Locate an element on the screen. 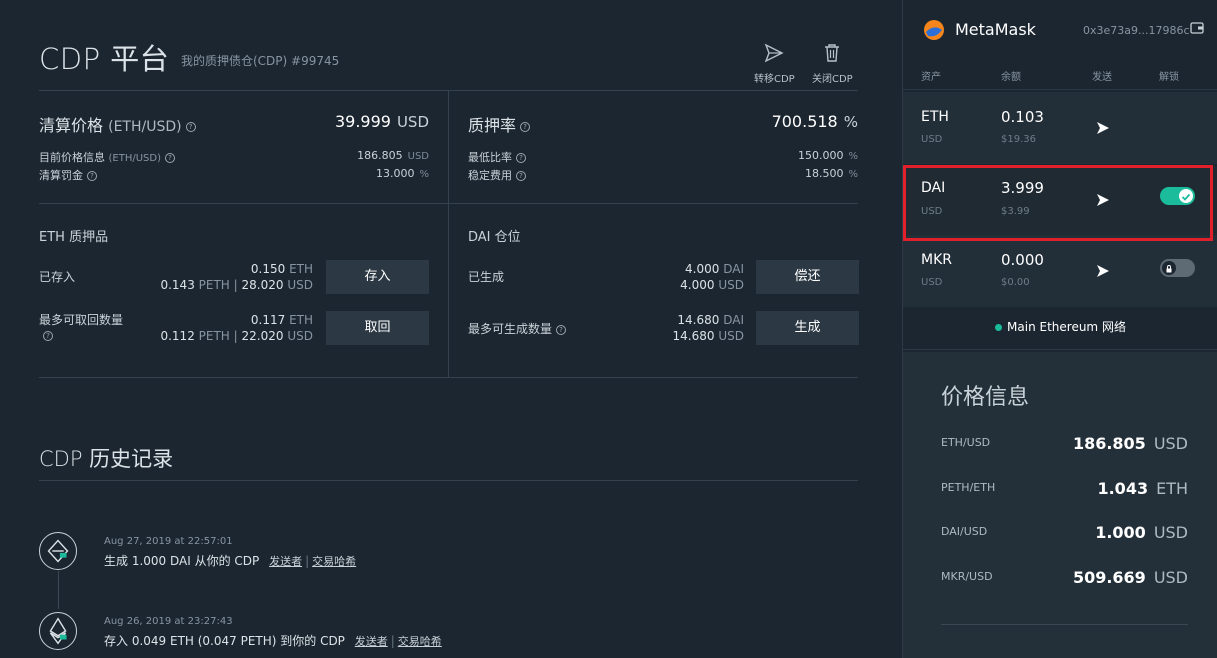  deposited-label: 已存入 is located at coordinates (57, 277).